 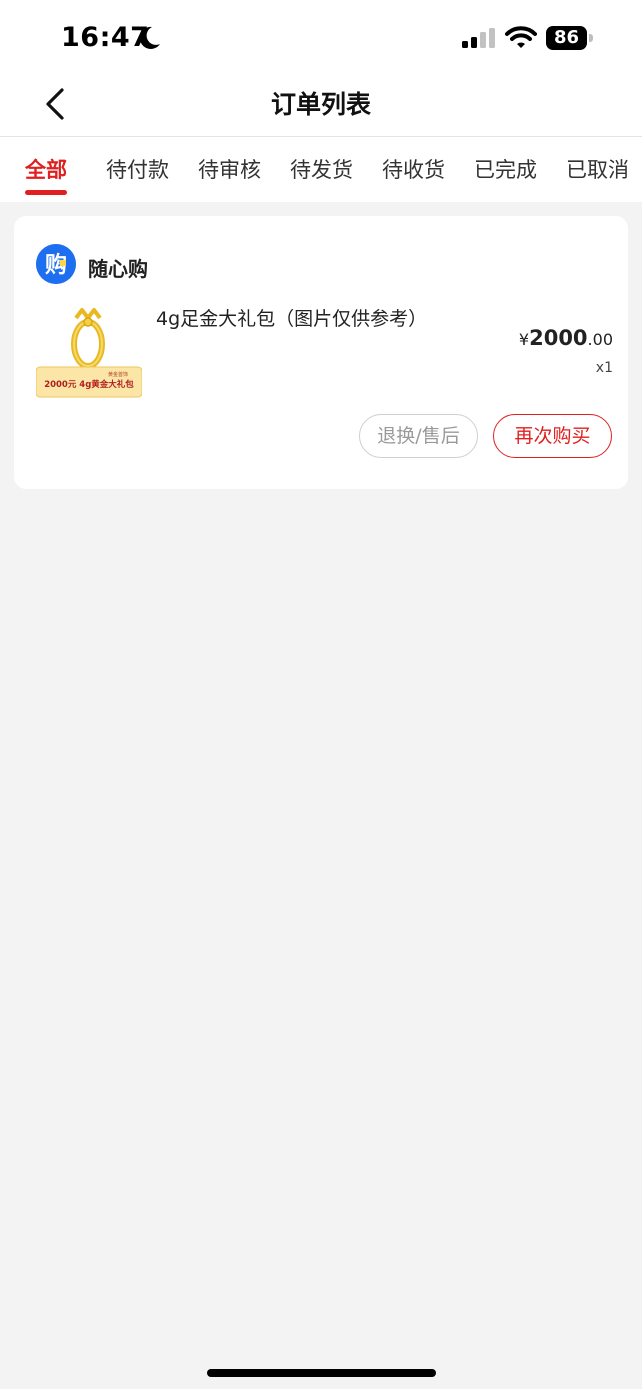 What do you see at coordinates (321, 169) in the screenshot?
I see `tab-pending-shipment: 待发货` at bounding box center [321, 169].